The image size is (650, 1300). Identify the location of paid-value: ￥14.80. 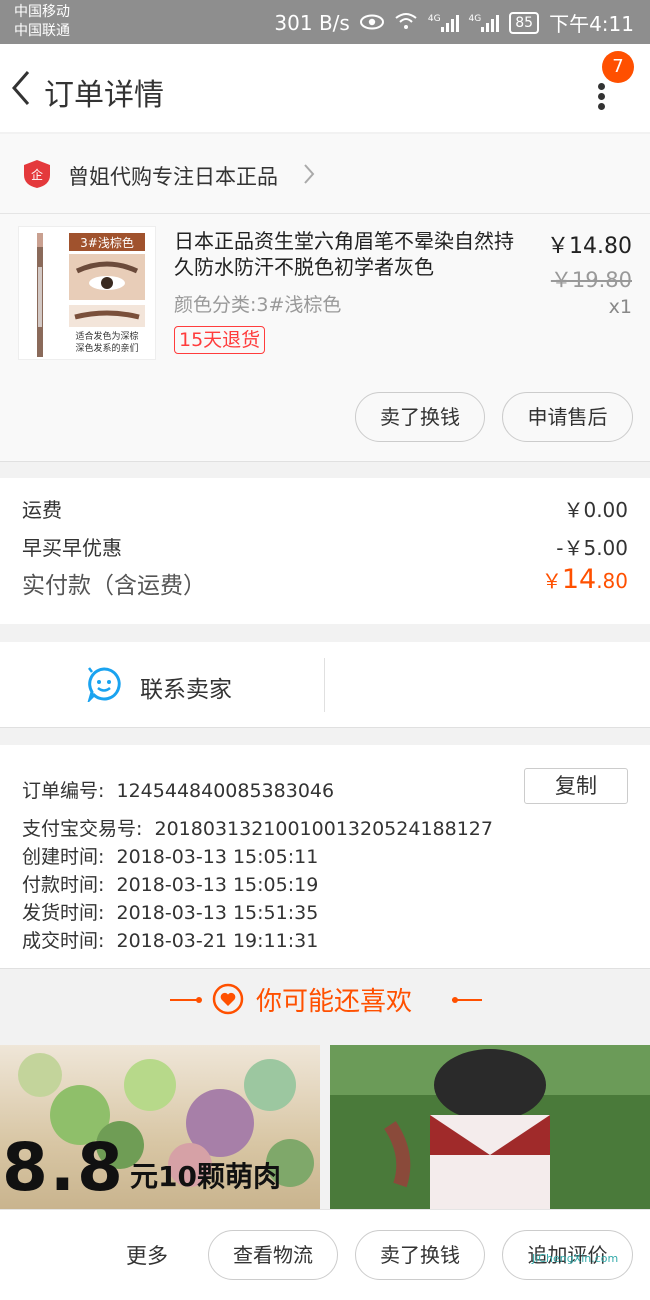
(585, 579).